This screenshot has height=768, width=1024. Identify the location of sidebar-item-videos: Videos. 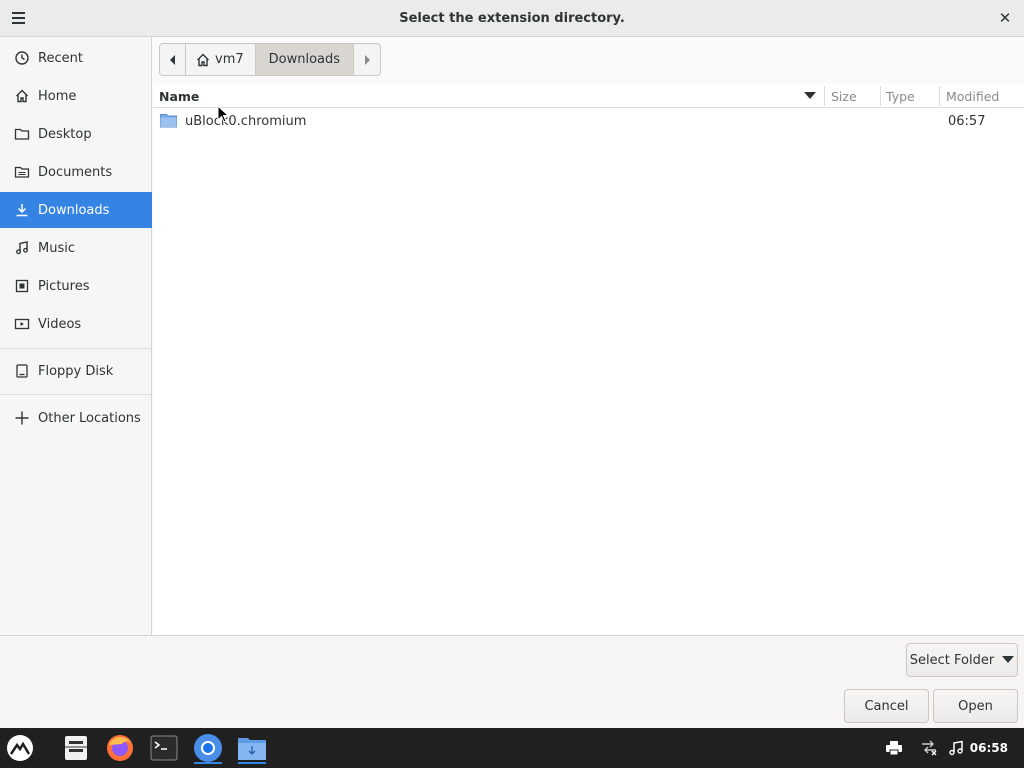
(76, 324).